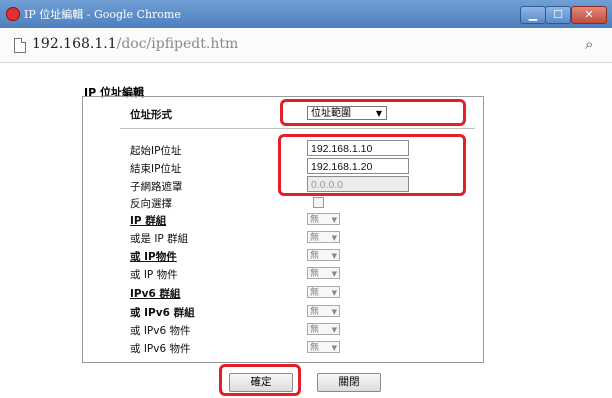 The height and width of the screenshot is (398, 612). What do you see at coordinates (315, 274) in the screenshot?
I see `or-ip-object-value: 無` at bounding box center [315, 274].